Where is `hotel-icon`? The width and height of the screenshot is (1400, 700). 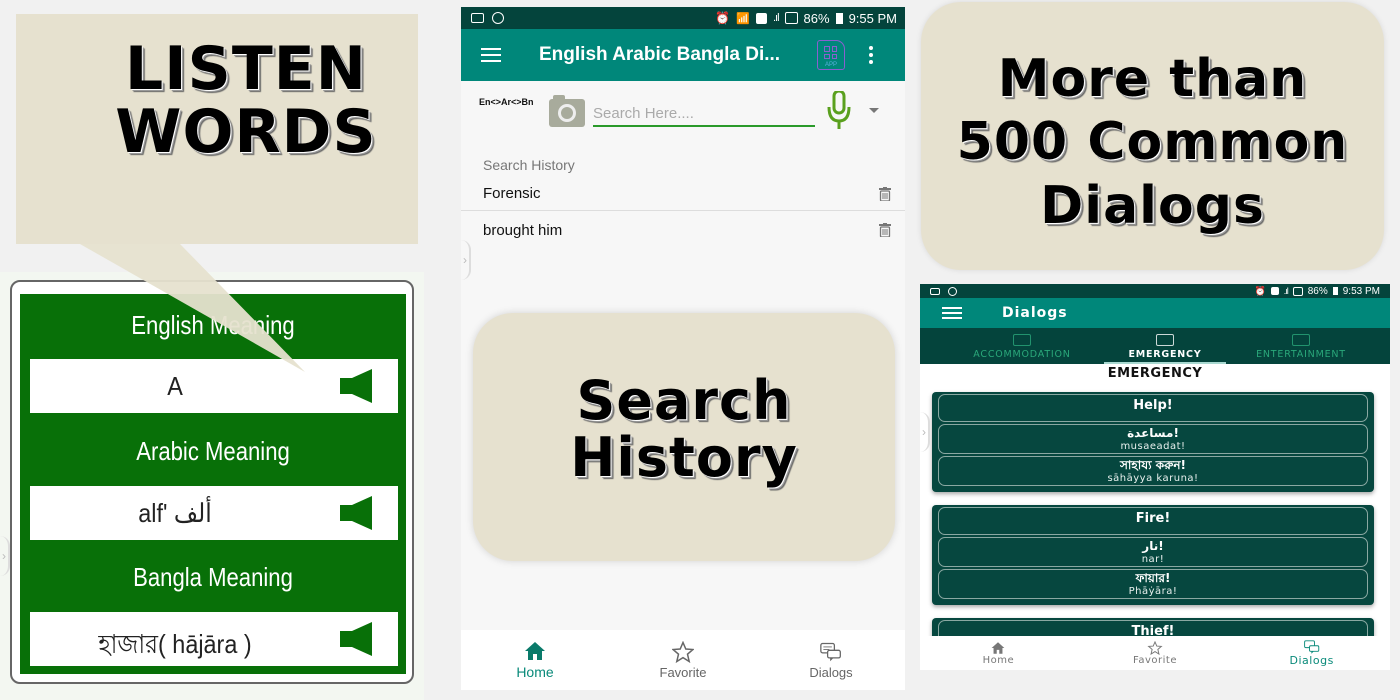
hotel-icon is located at coordinates (1022, 340).